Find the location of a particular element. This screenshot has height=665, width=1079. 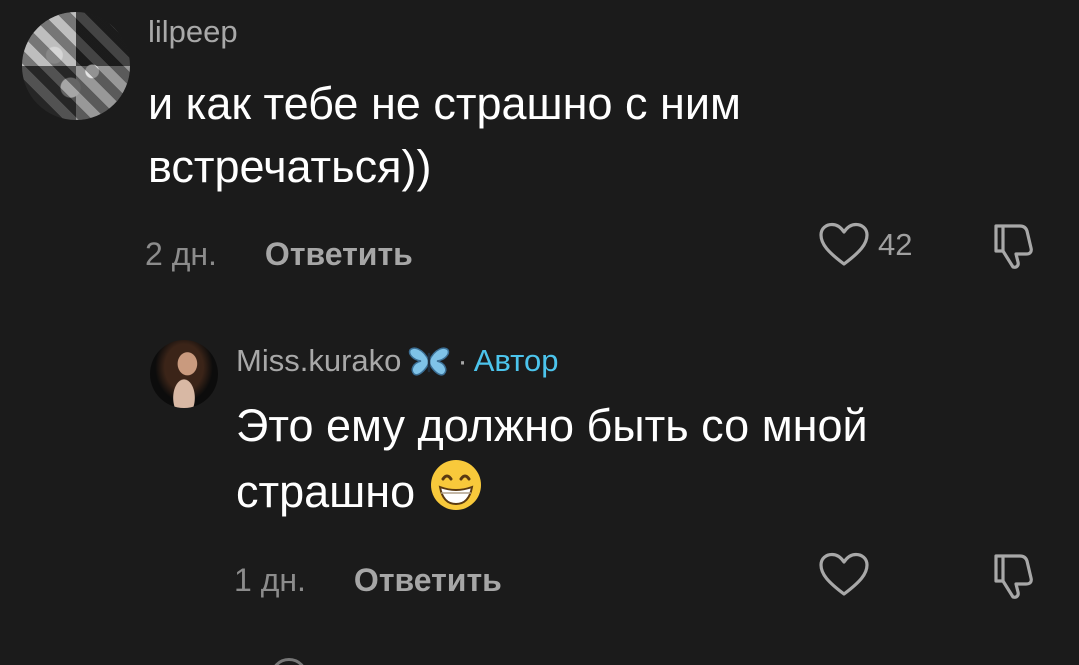

comment-time: 1 дн. is located at coordinates (270, 580).